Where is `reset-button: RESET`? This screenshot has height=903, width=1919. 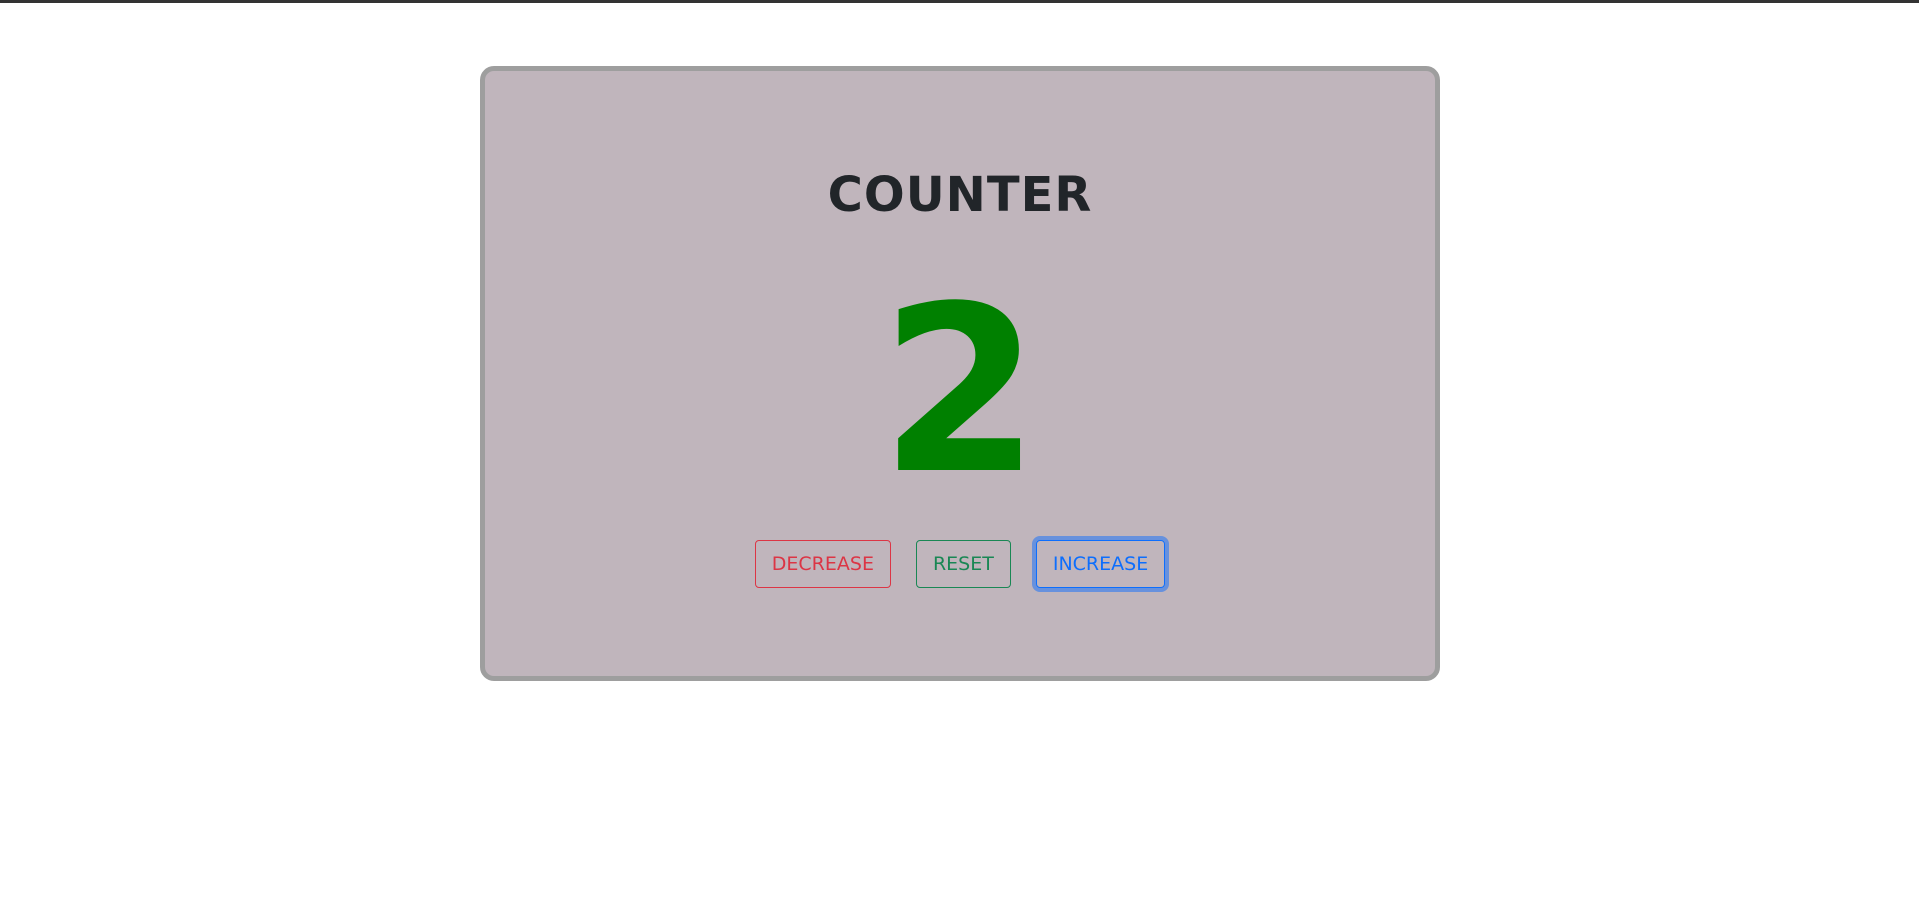 reset-button: RESET is located at coordinates (963, 564).